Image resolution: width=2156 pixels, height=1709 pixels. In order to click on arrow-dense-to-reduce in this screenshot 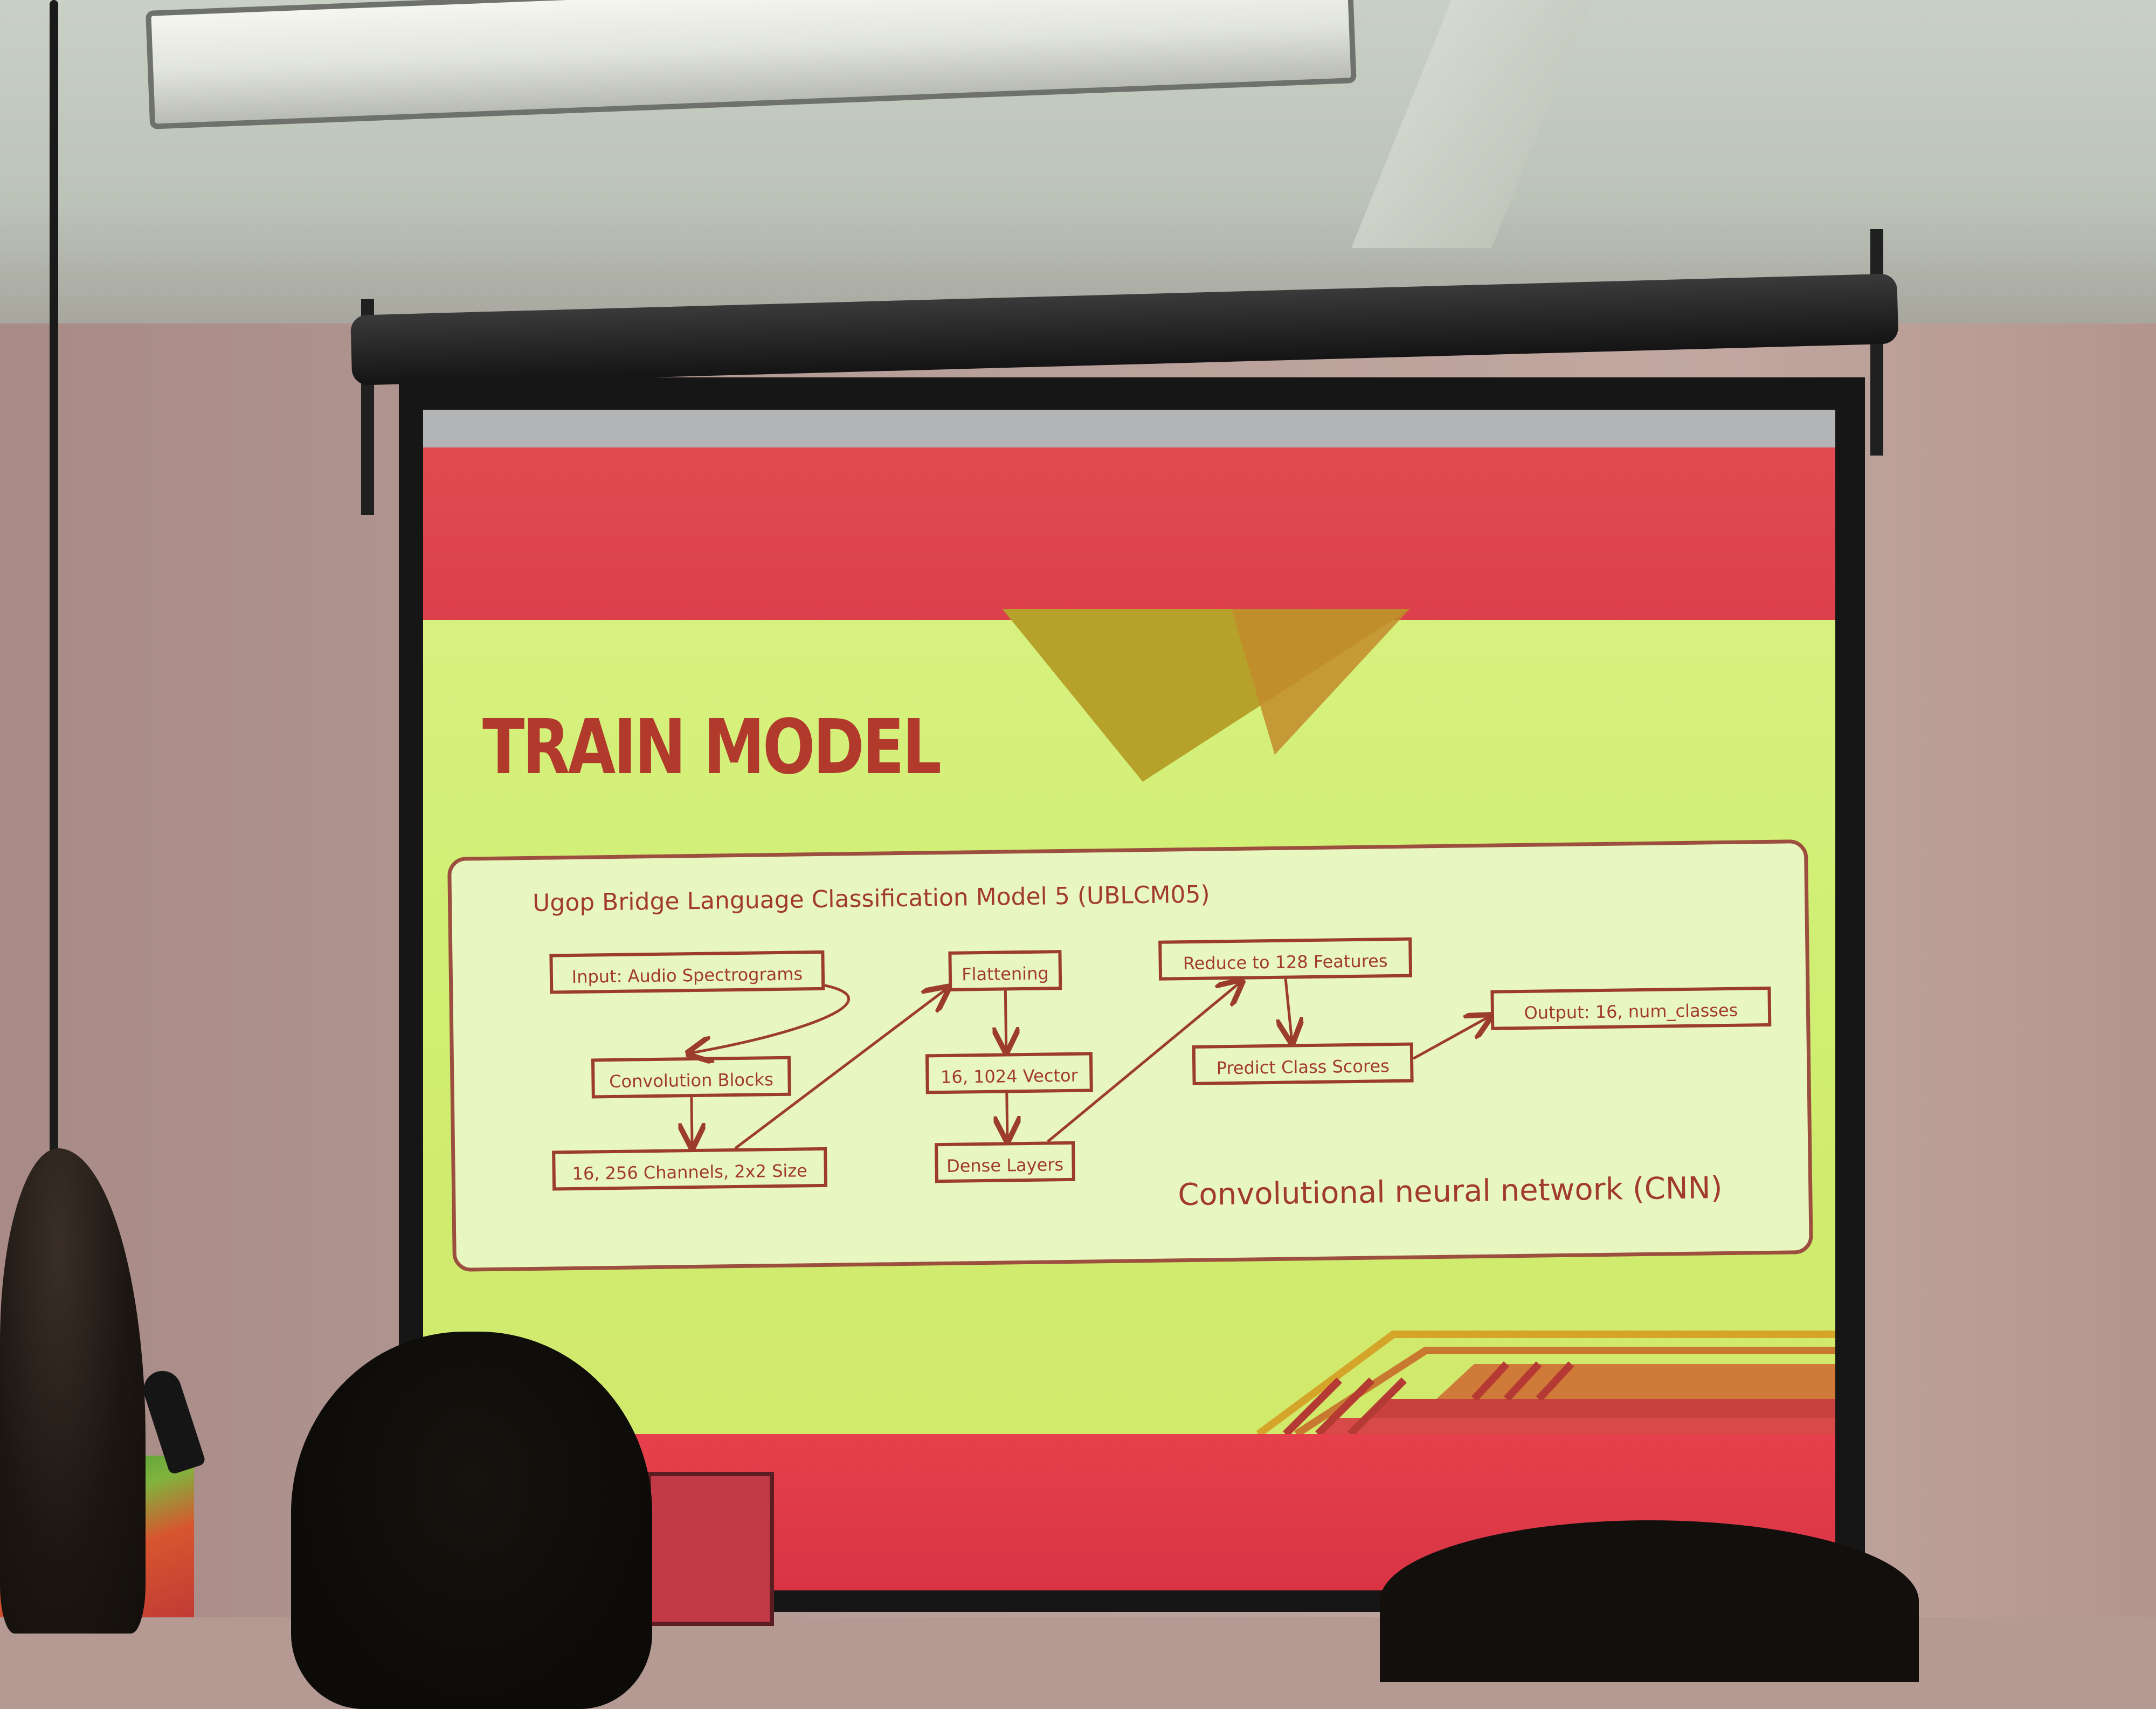, I will do `click(1144, 1063)`.